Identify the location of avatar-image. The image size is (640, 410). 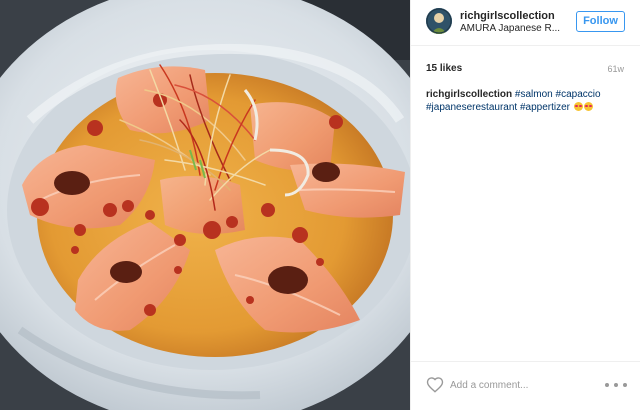
(439, 21).